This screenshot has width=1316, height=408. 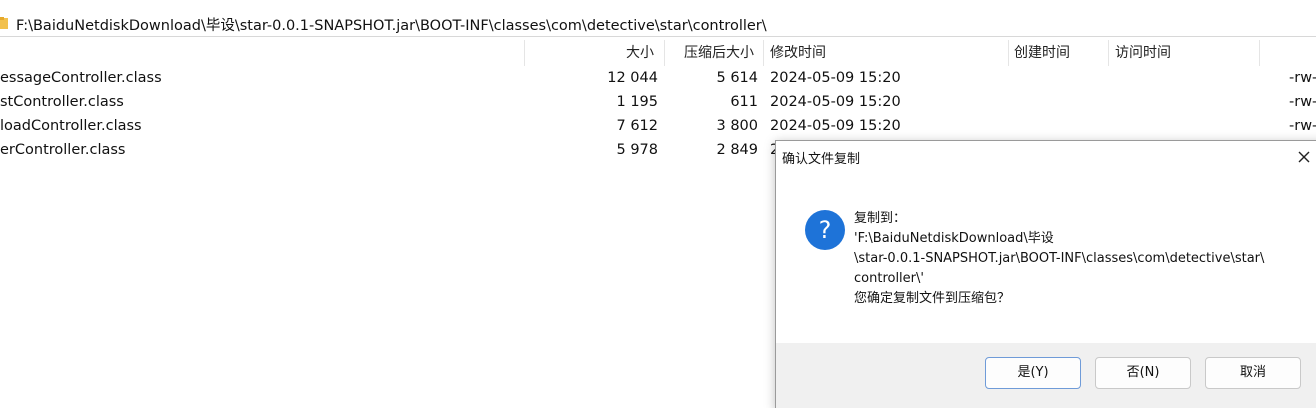 I want to click on column-header-size: 大小, so click(x=640, y=53).